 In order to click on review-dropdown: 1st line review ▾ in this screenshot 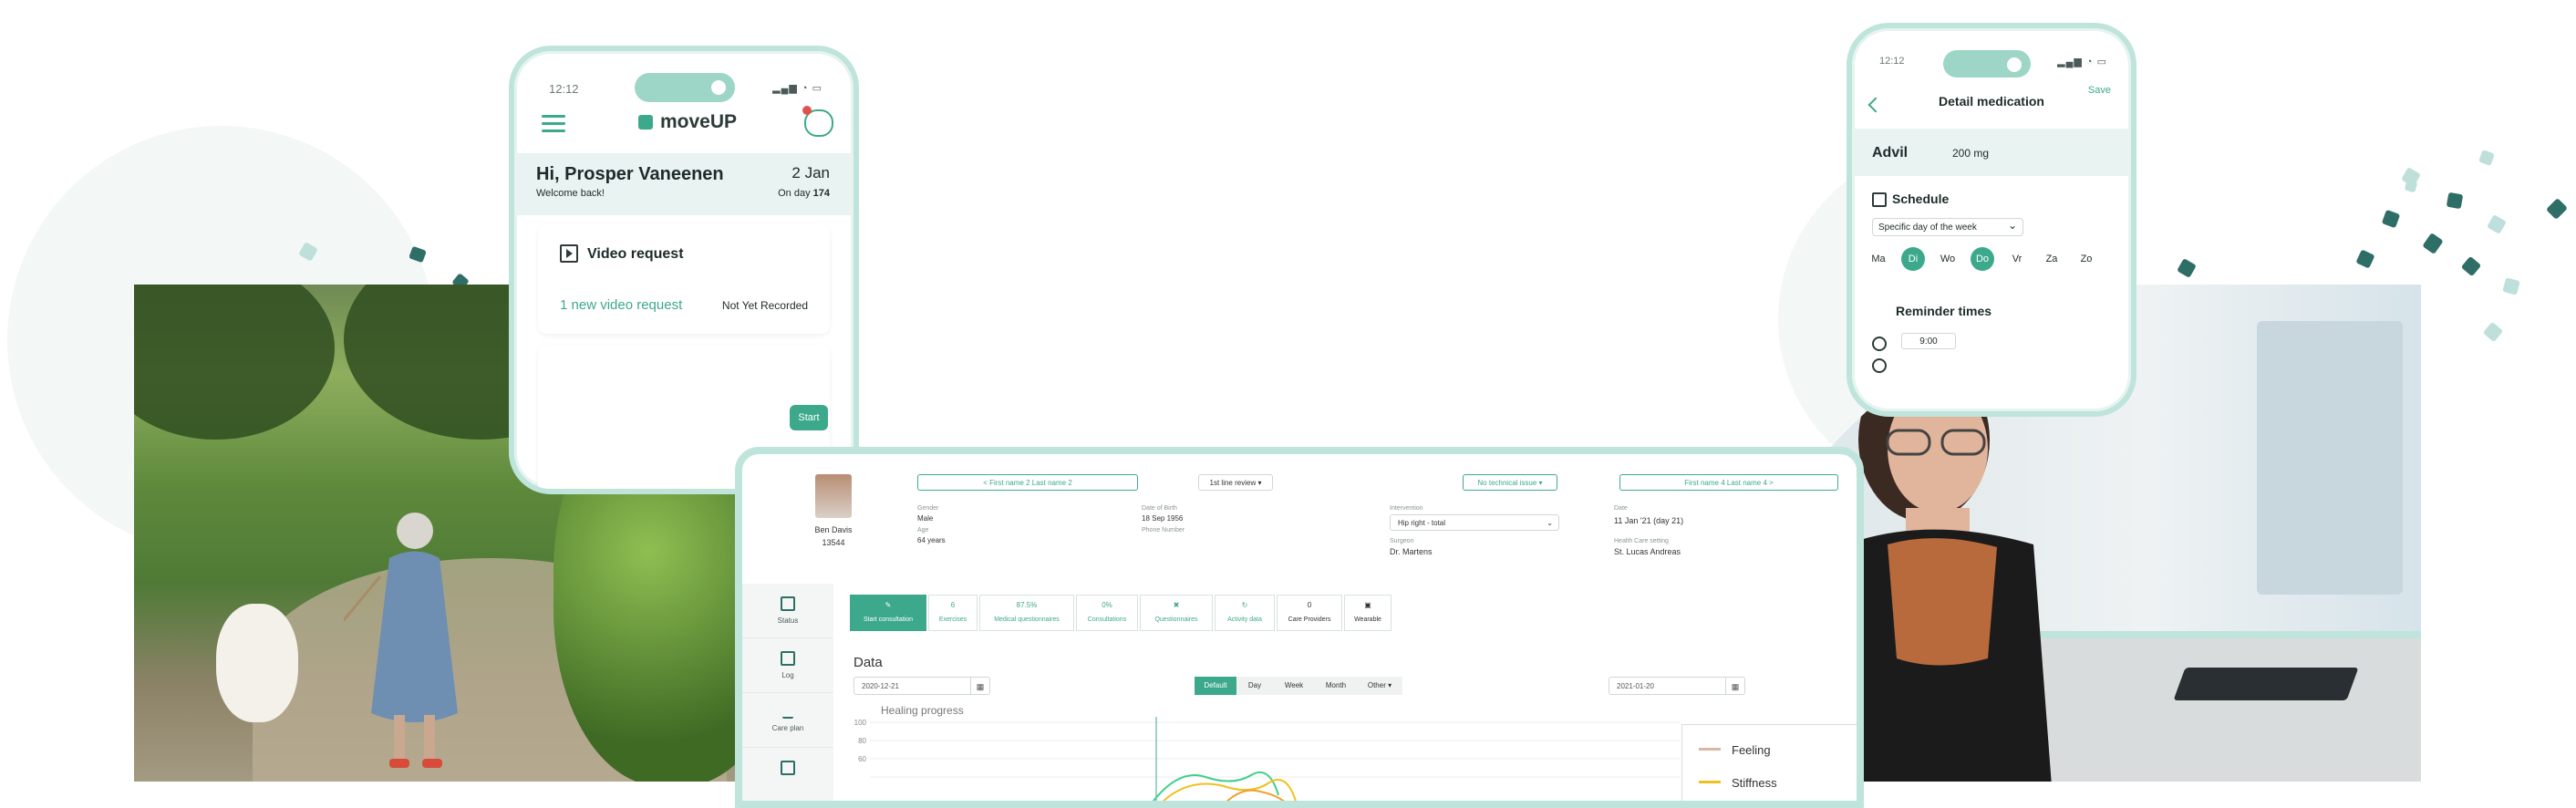, I will do `click(1235, 483)`.